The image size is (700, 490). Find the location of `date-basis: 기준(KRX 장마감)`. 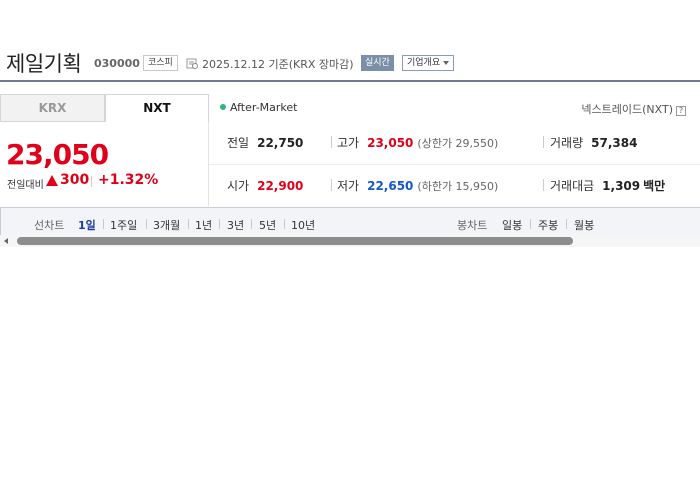

date-basis: 기준(KRX 장마감) is located at coordinates (311, 64).